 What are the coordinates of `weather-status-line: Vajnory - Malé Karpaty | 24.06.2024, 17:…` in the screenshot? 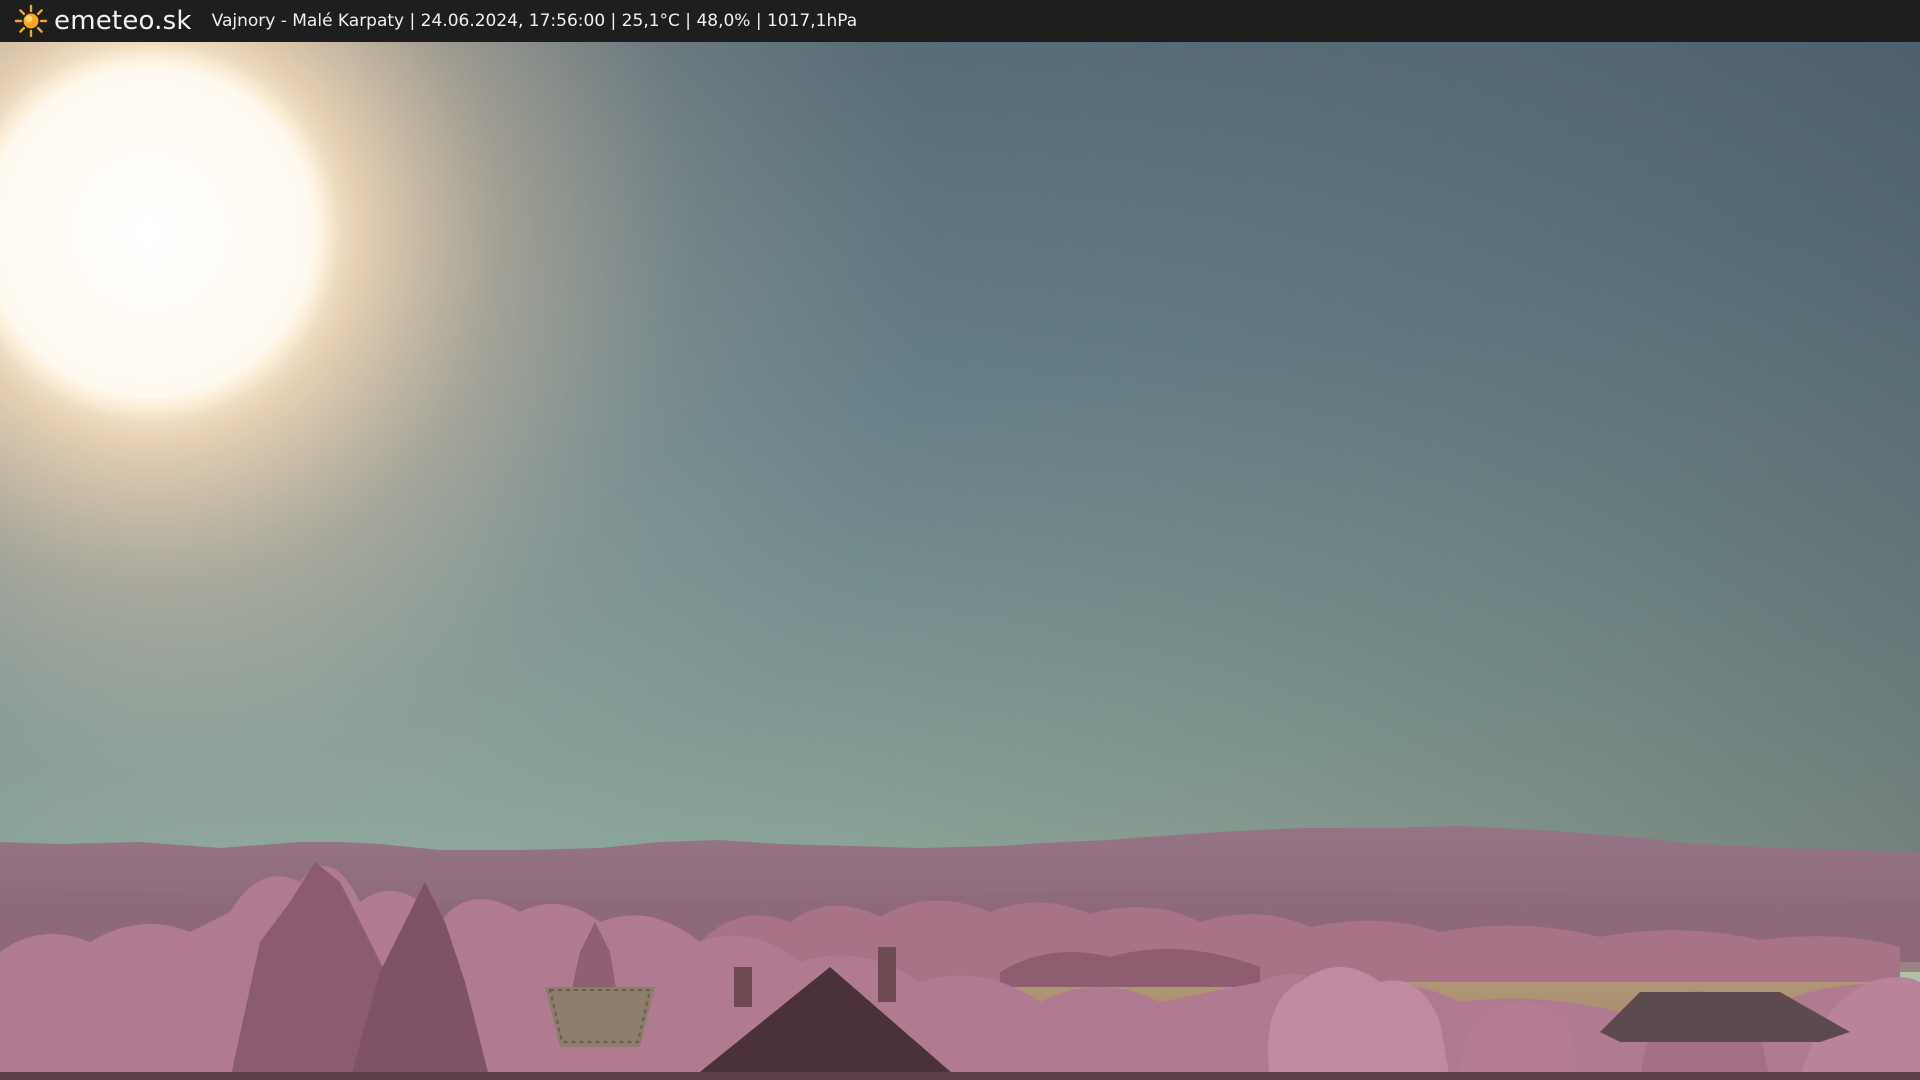 It's located at (534, 21).